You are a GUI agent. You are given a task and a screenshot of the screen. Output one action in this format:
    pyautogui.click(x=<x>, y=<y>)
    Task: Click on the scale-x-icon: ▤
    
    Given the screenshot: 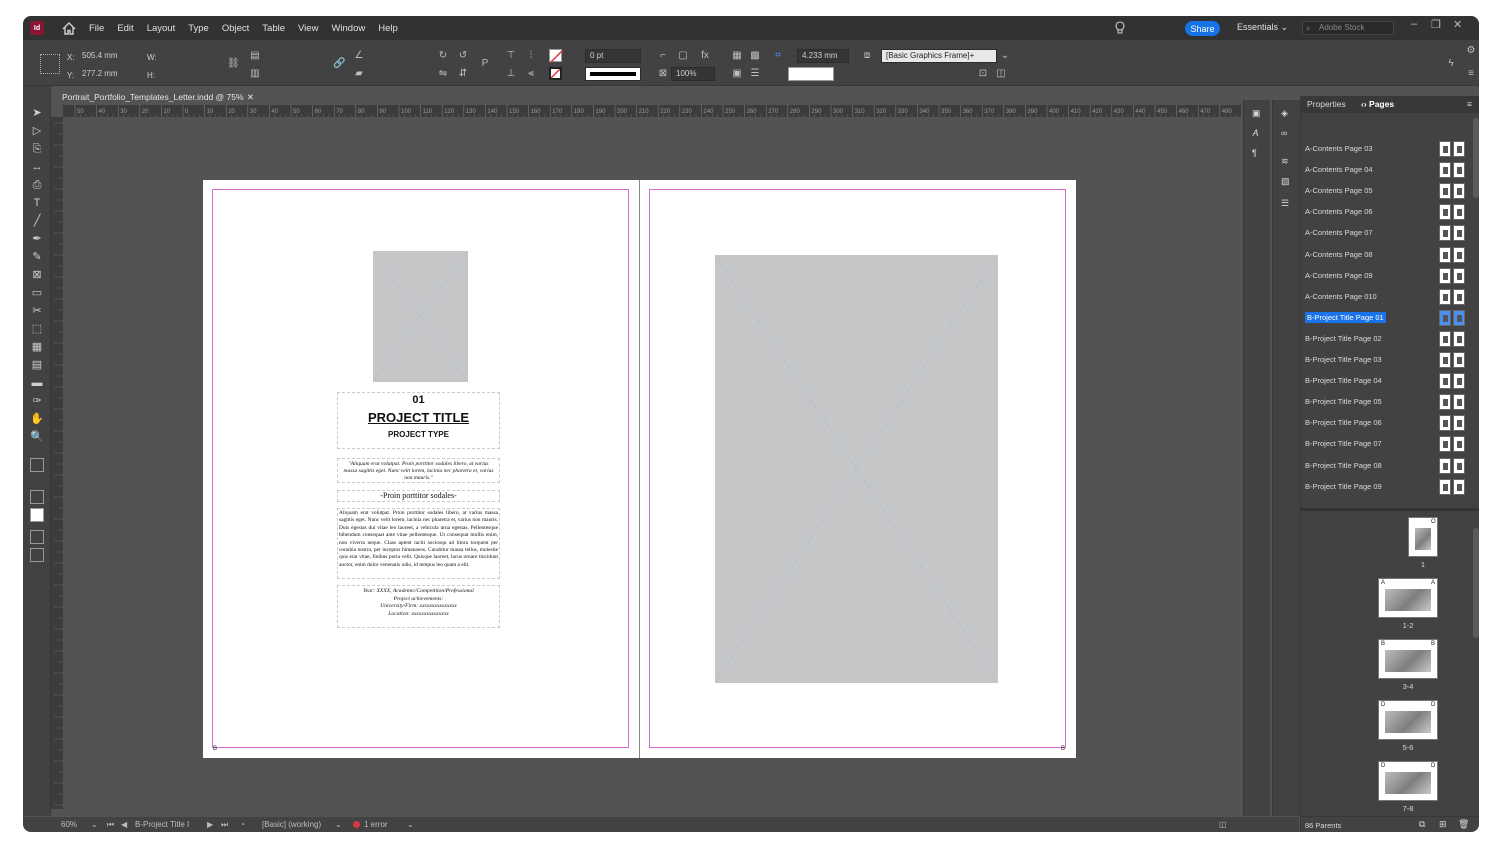 What is the action you would take?
    pyautogui.click(x=255, y=56)
    